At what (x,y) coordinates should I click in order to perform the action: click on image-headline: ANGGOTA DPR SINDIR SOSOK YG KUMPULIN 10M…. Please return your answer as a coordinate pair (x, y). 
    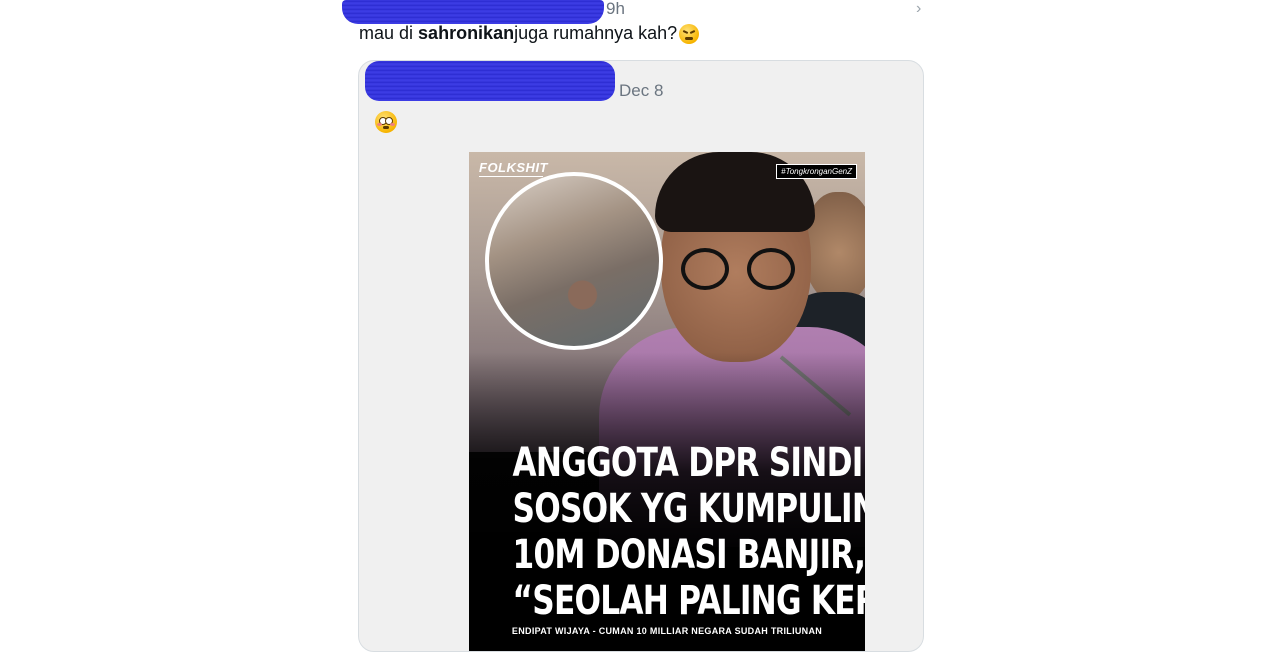
    Looking at the image, I should click on (667, 532).